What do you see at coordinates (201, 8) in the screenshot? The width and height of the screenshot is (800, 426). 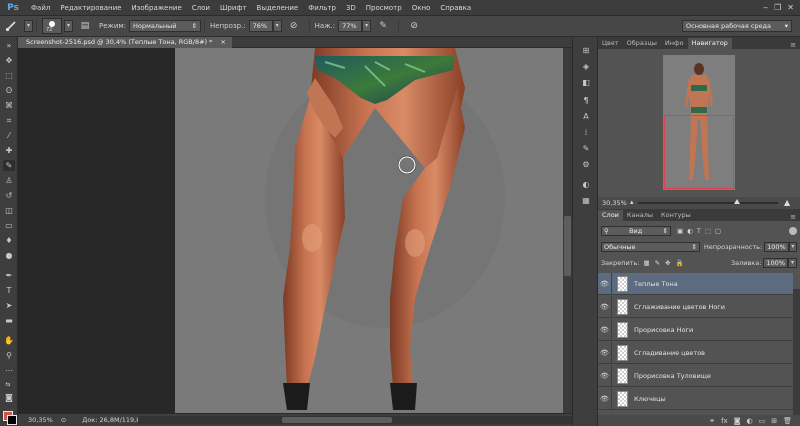 I see `menu-layers: Слои` at bounding box center [201, 8].